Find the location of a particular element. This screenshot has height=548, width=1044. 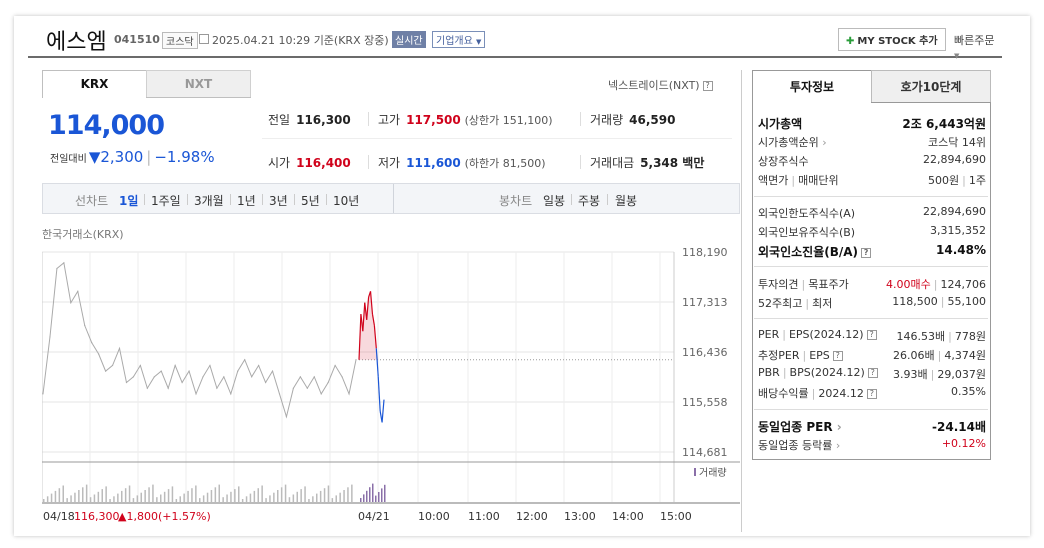

period-1w: 1주일 is located at coordinates (166, 200).